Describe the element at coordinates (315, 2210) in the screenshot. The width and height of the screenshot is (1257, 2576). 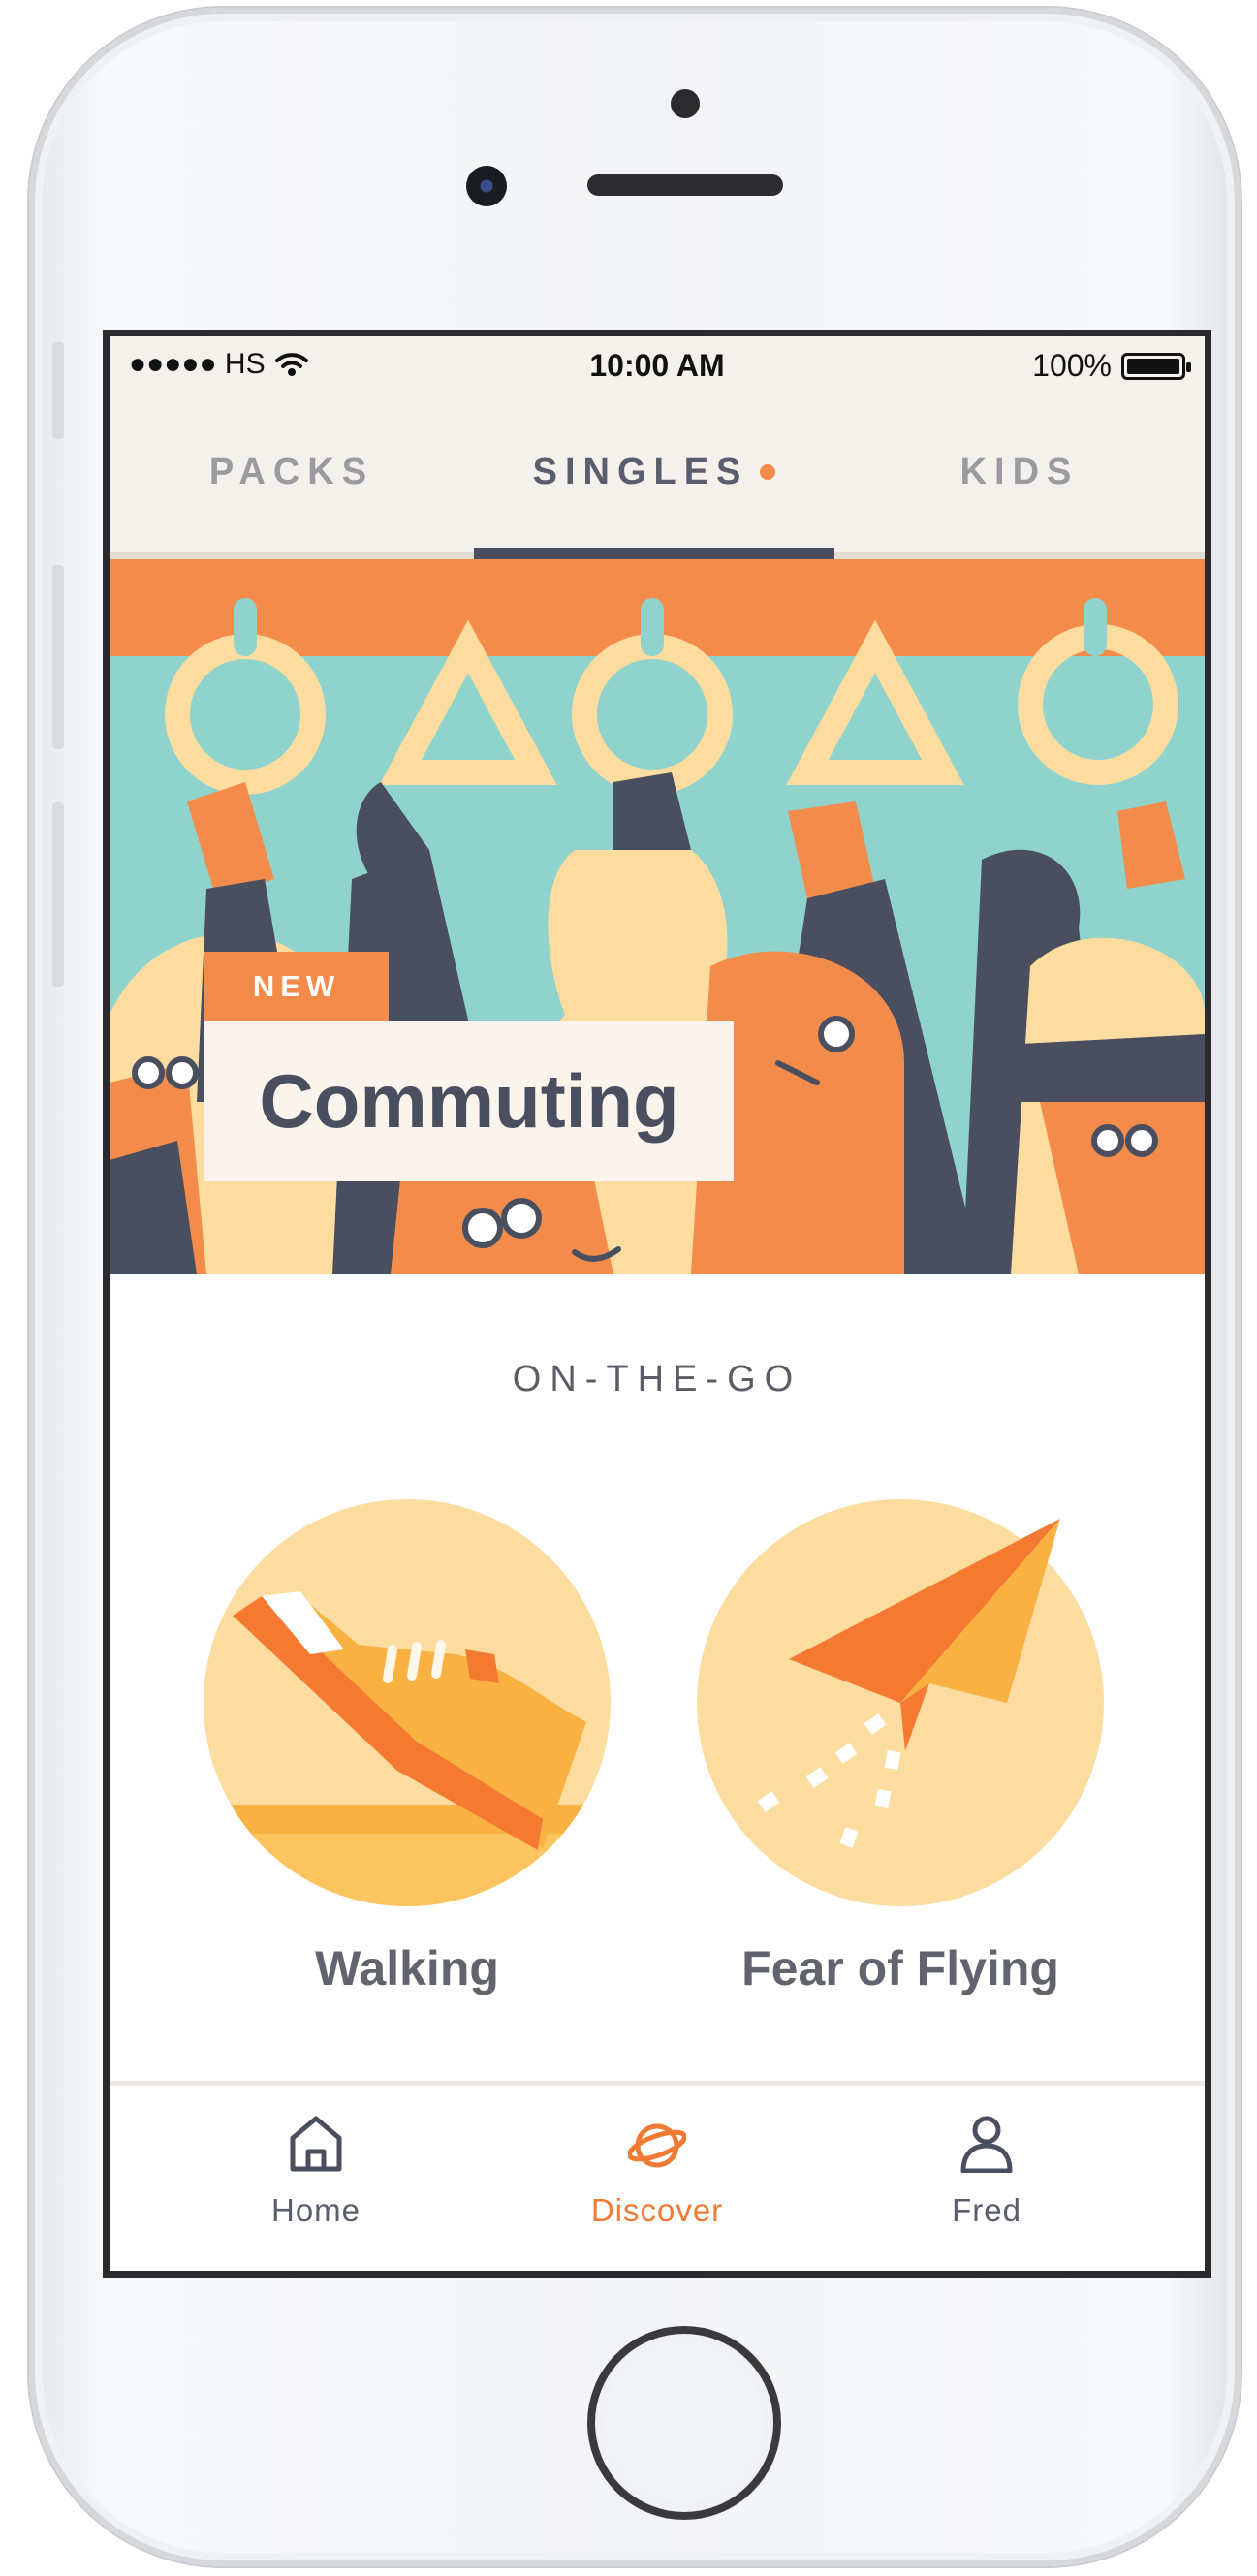
I see `nav-home-label: Home` at that location.